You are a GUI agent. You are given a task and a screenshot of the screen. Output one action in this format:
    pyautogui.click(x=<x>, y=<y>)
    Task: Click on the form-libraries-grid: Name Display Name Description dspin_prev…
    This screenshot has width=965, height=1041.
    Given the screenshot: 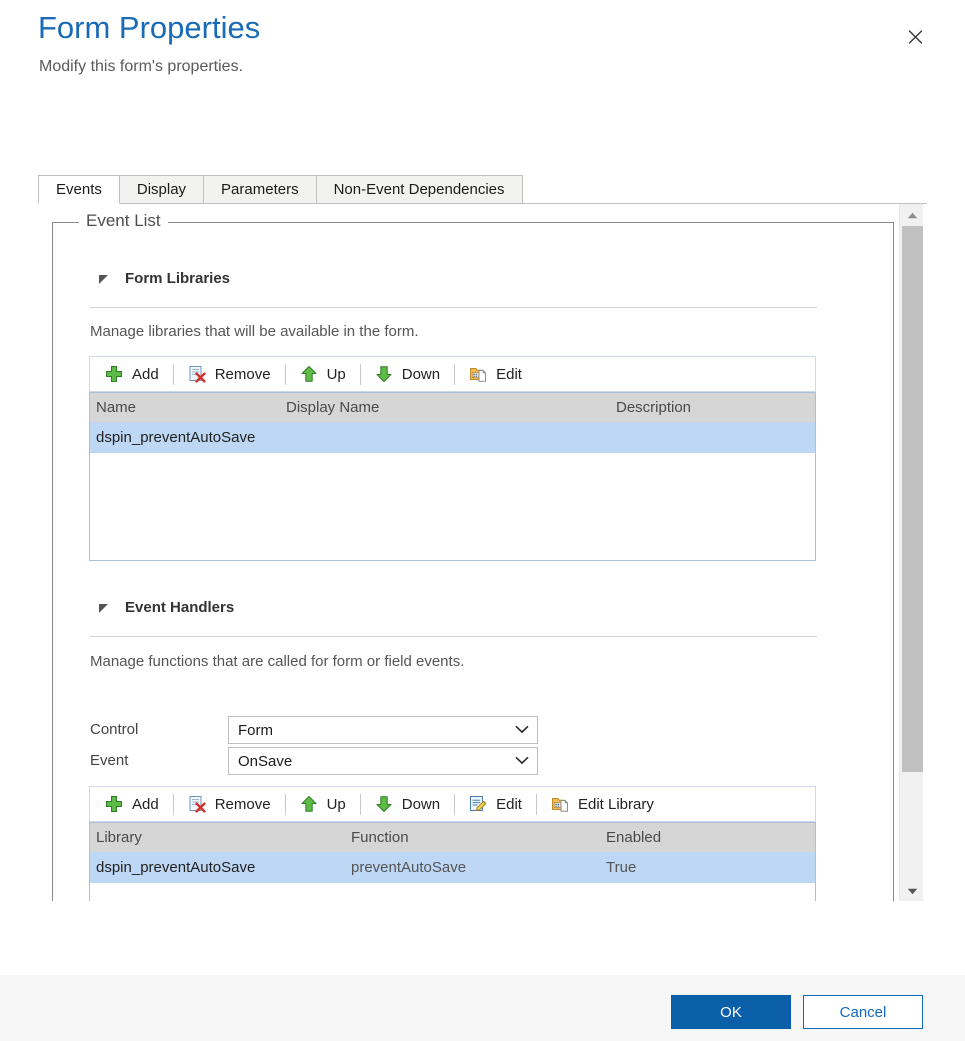 What is the action you would take?
    pyautogui.click(x=452, y=476)
    